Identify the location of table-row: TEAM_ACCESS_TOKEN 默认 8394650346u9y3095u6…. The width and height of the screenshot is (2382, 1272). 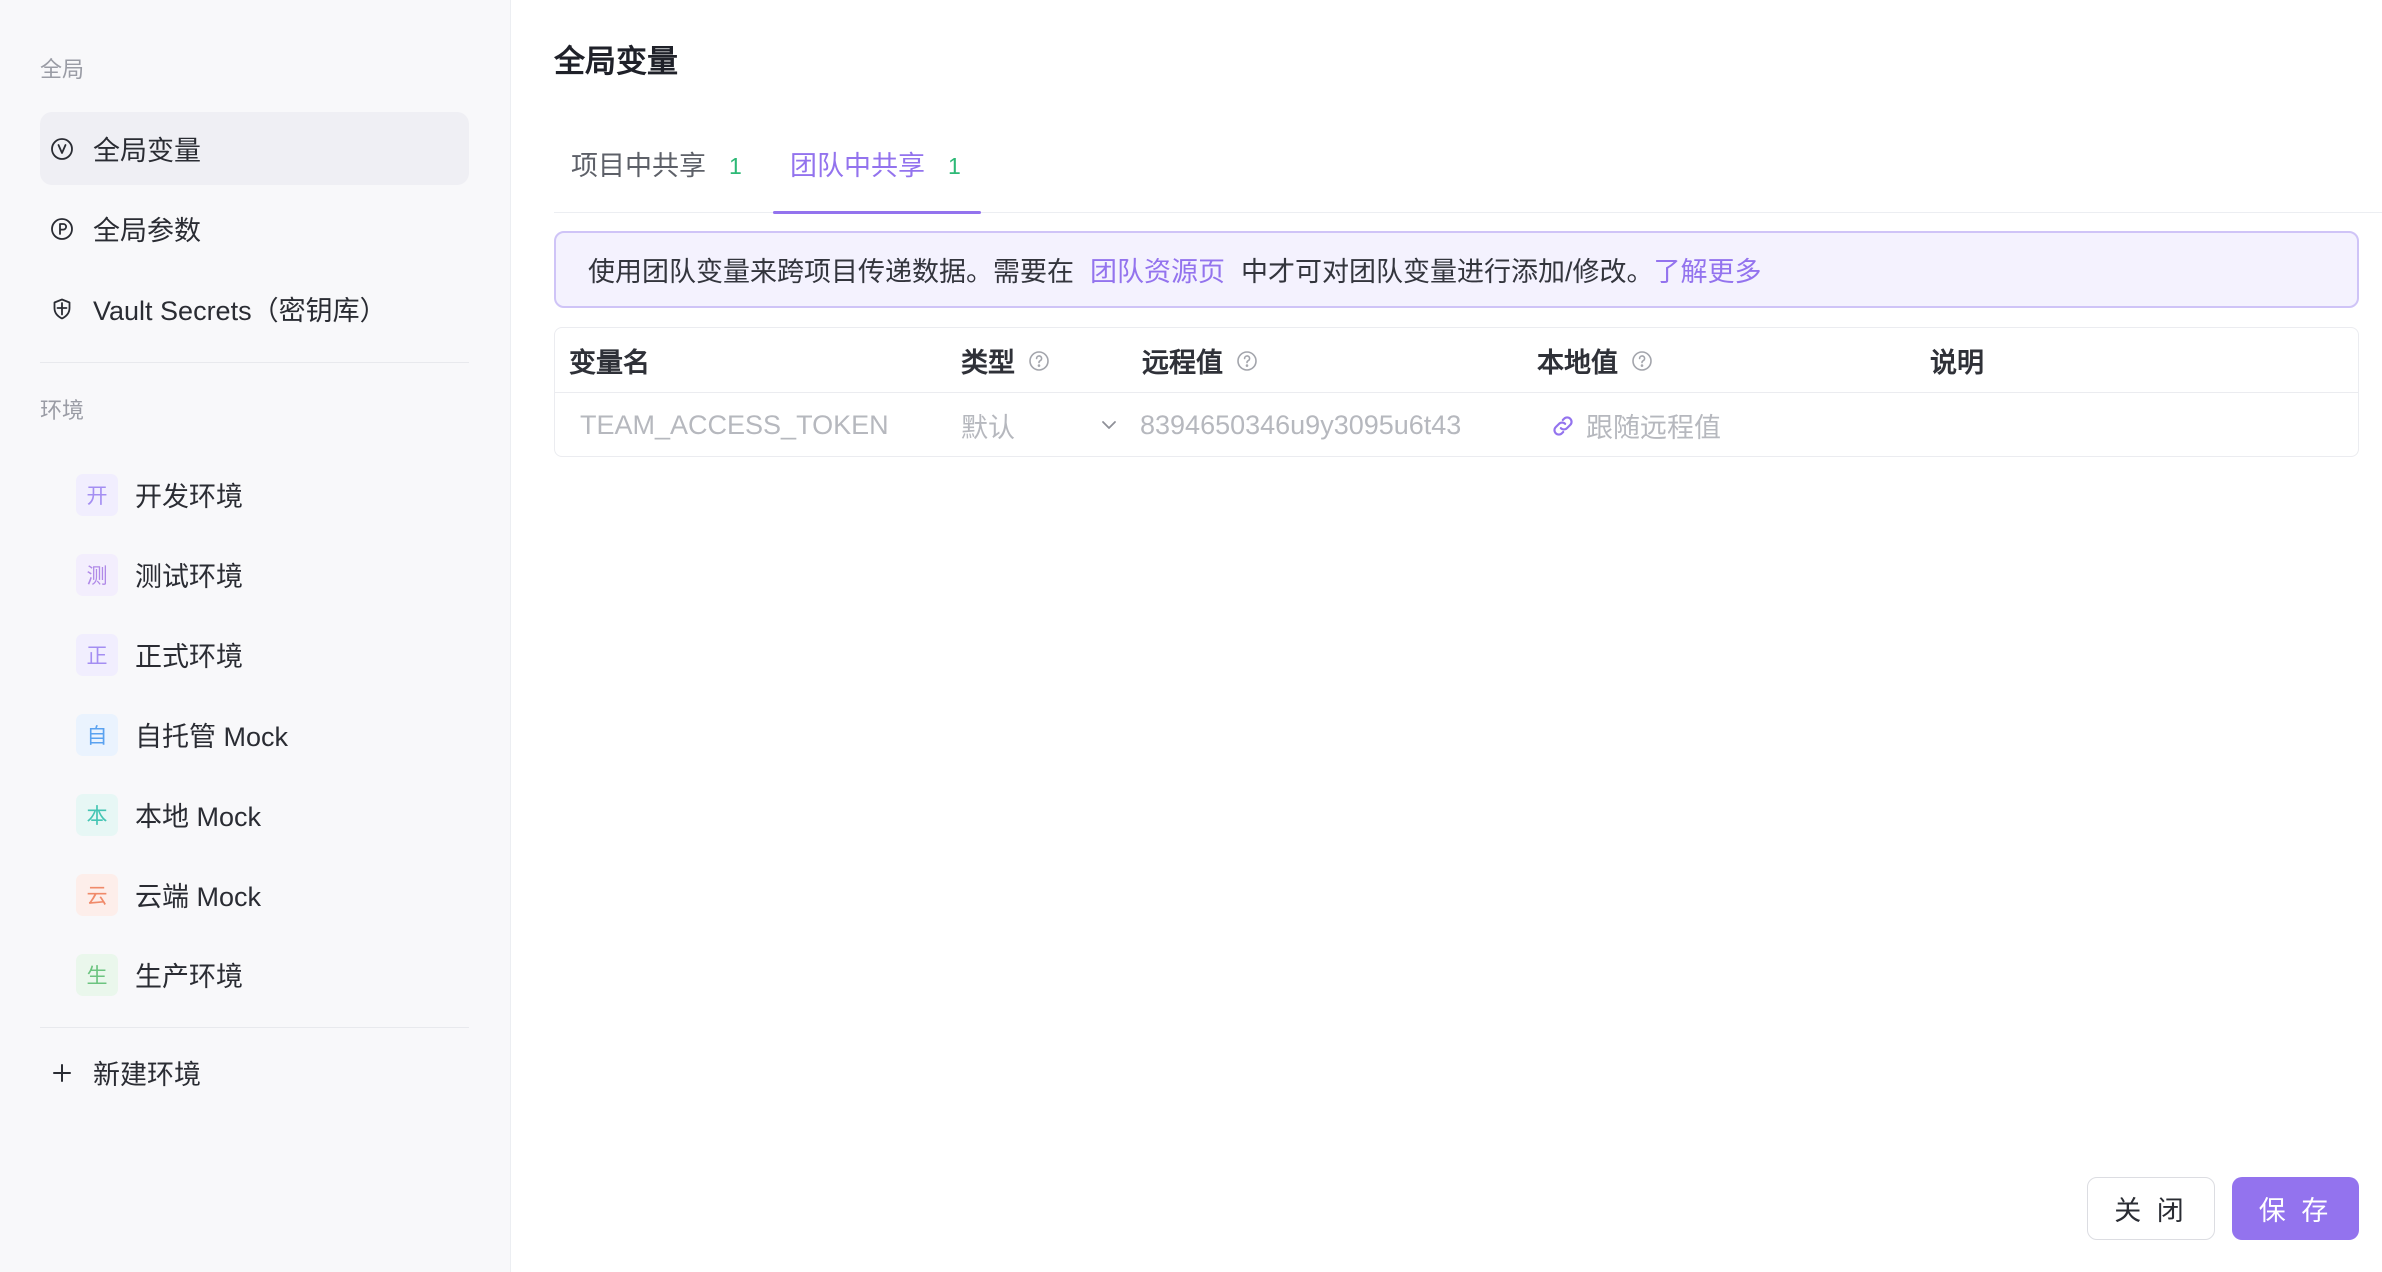
(1456, 424).